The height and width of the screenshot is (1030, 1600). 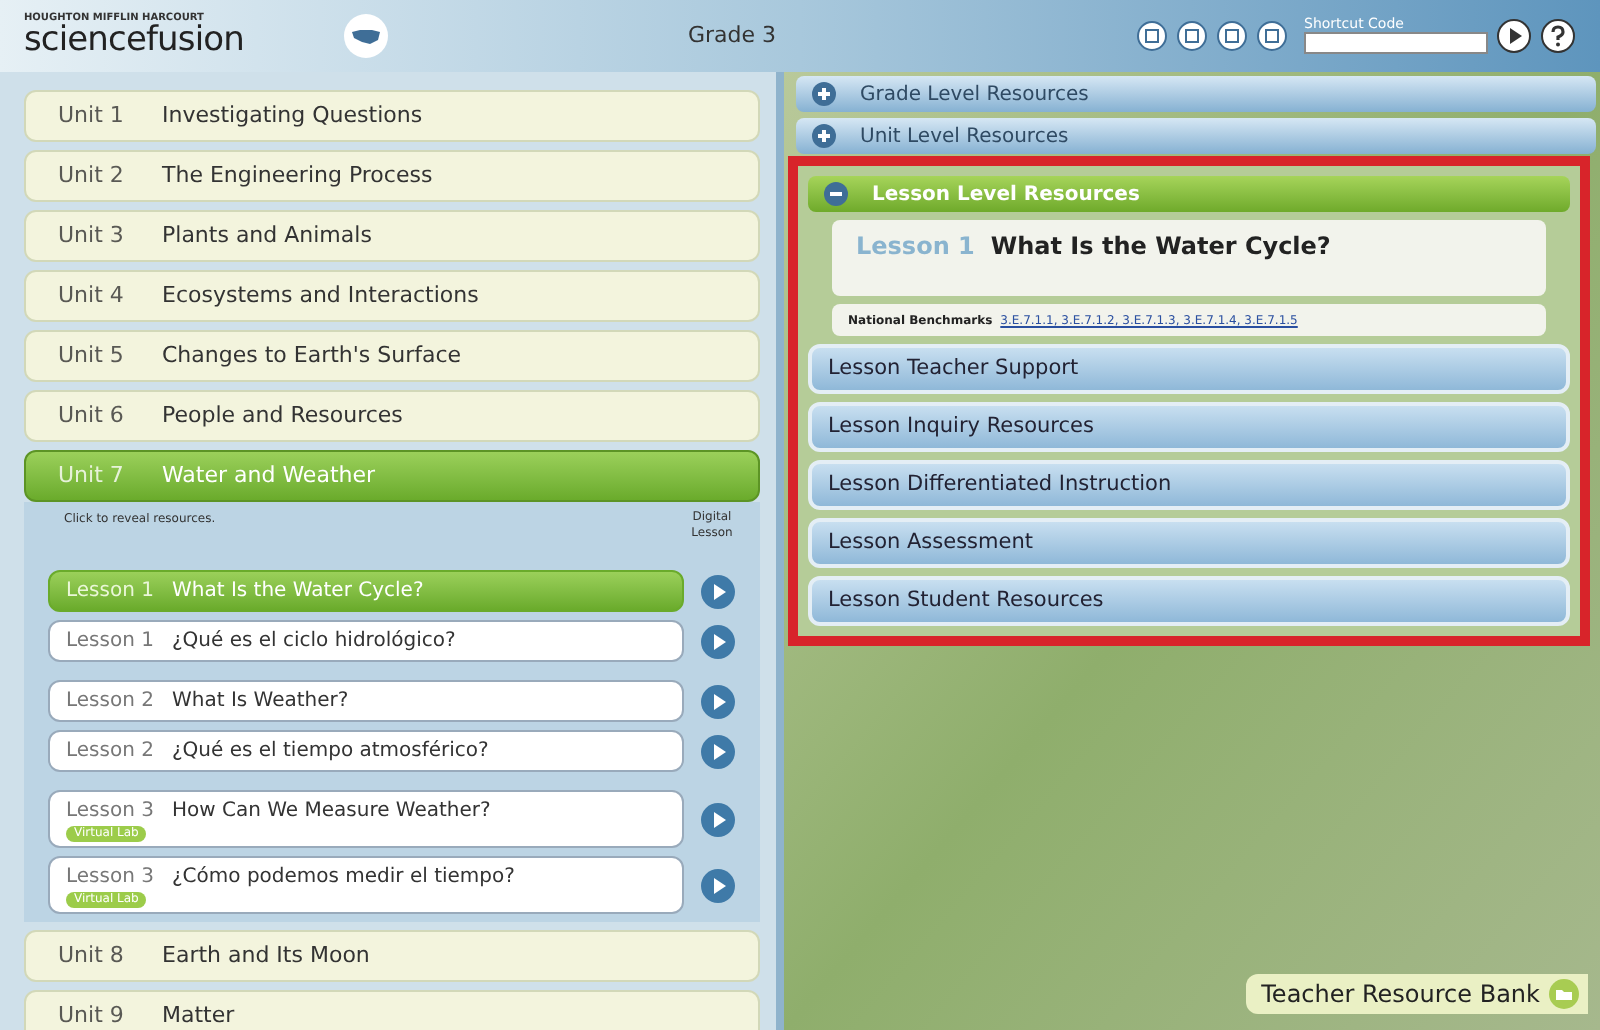 I want to click on unit-tab: Unit 8 Earth and Its Moon, so click(x=392, y=956).